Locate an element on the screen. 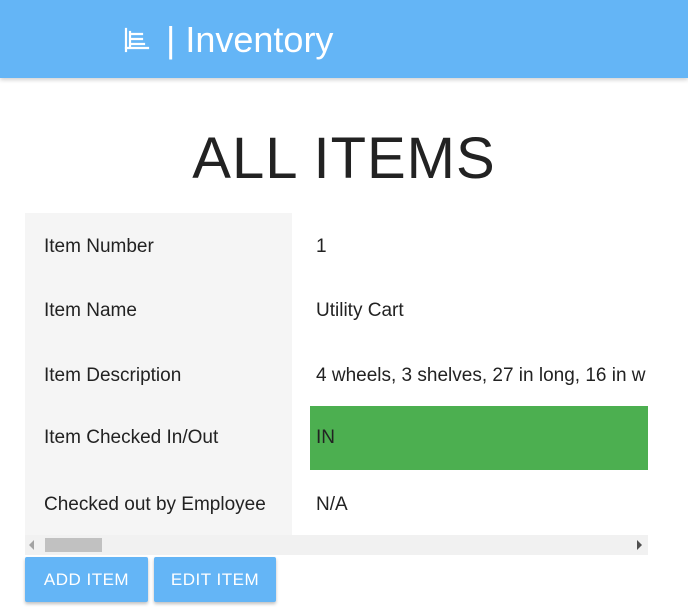 The image size is (688, 607). row-label: Item Description is located at coordinates (113, 375).